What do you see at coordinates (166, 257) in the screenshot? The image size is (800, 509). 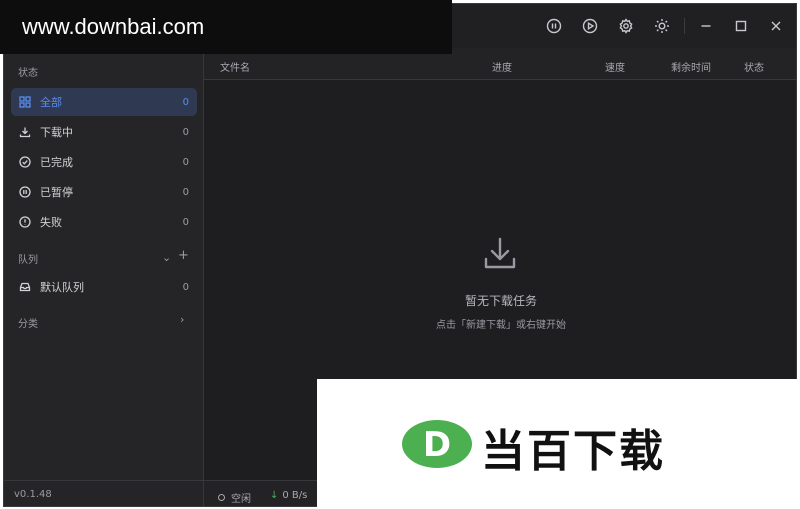 I see `chevron-down-icon: ⌄` at bounding box center [166, 257].